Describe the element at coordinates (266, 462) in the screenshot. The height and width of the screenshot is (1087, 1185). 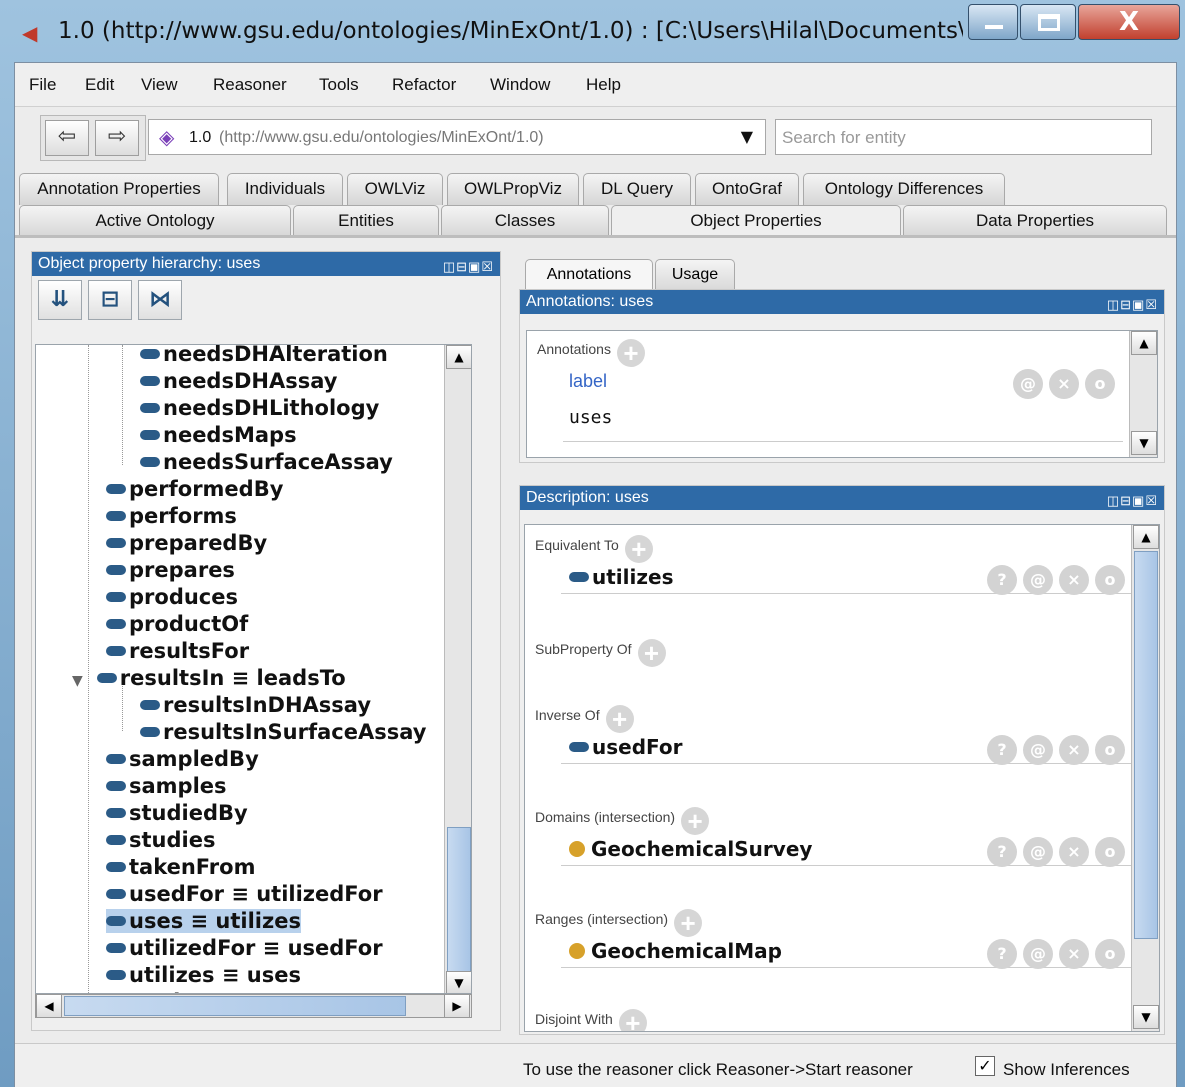
I see `tree-item: needsSurfaceAssay` at that location.